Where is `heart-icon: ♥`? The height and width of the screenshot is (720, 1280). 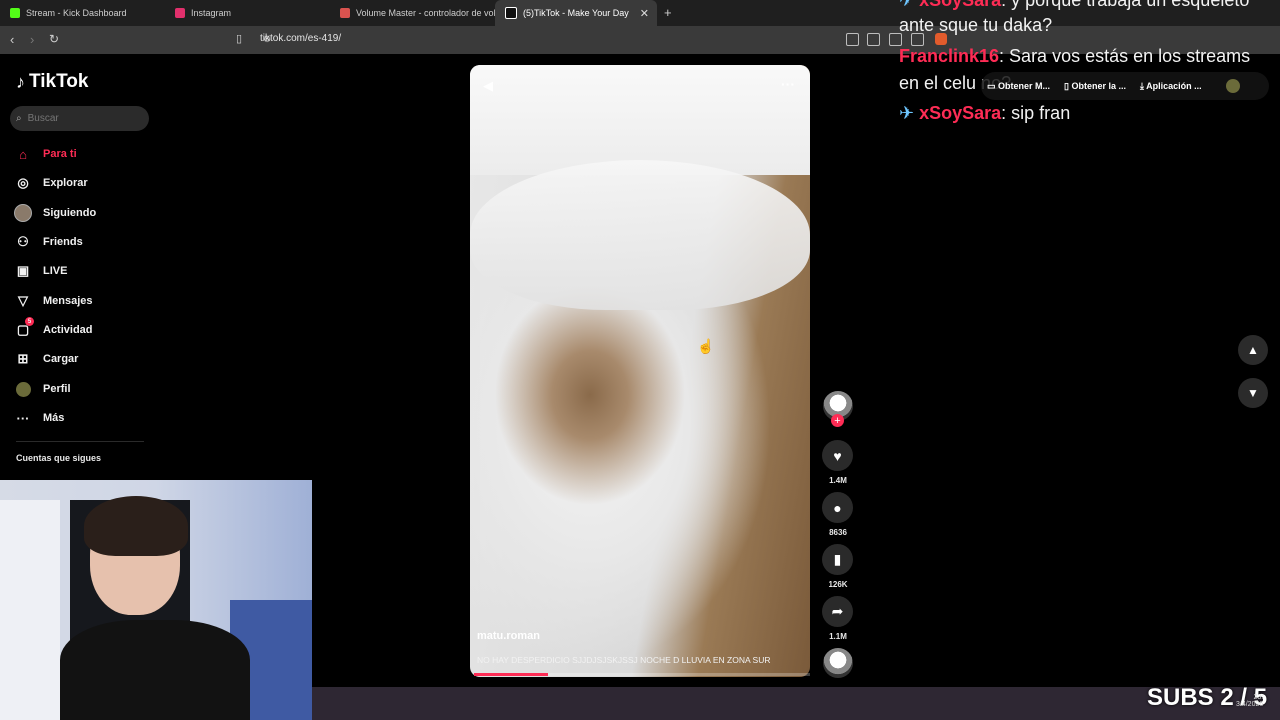
heart-icon: ♥ is located at coordinates (837, 455).